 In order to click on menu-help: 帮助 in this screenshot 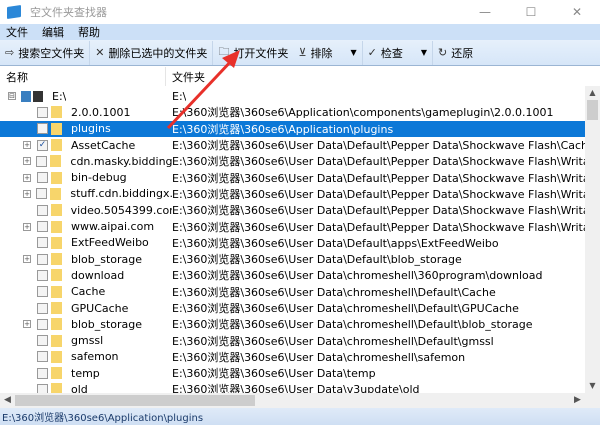, I will do `click(90, 32)`.